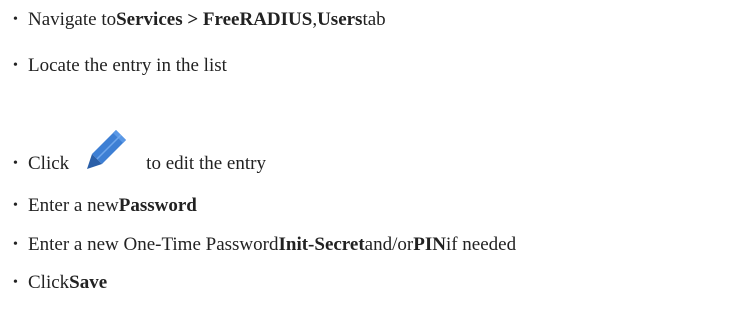  What do you see at coordinates (72, 19) in the screenshot?
I see `step-text: Navigate to` at bounding box center [72, 19].